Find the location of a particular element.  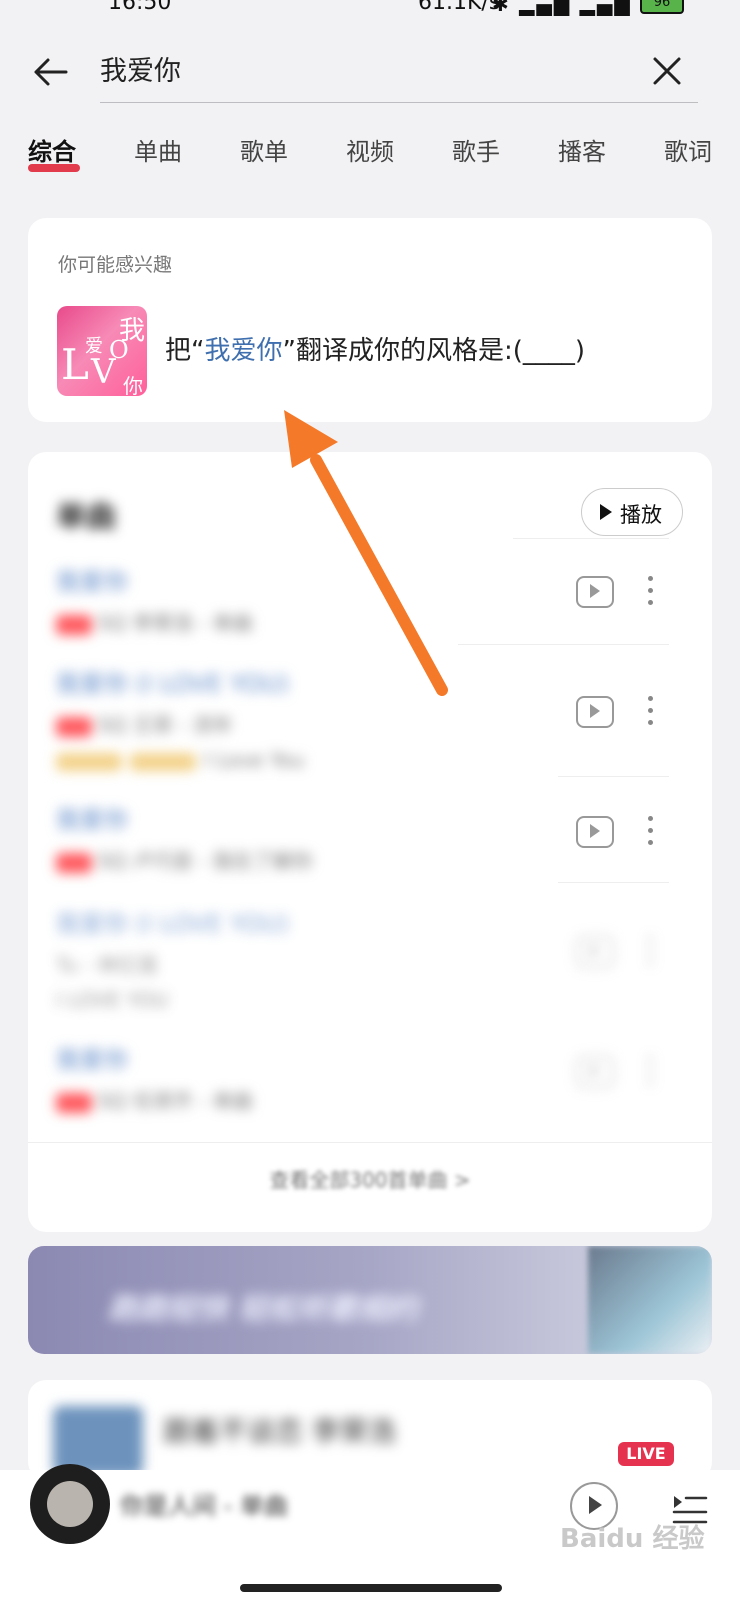

song-meta: SQ 李荣浩 - 单曲 is located at coordinates (371, 621).